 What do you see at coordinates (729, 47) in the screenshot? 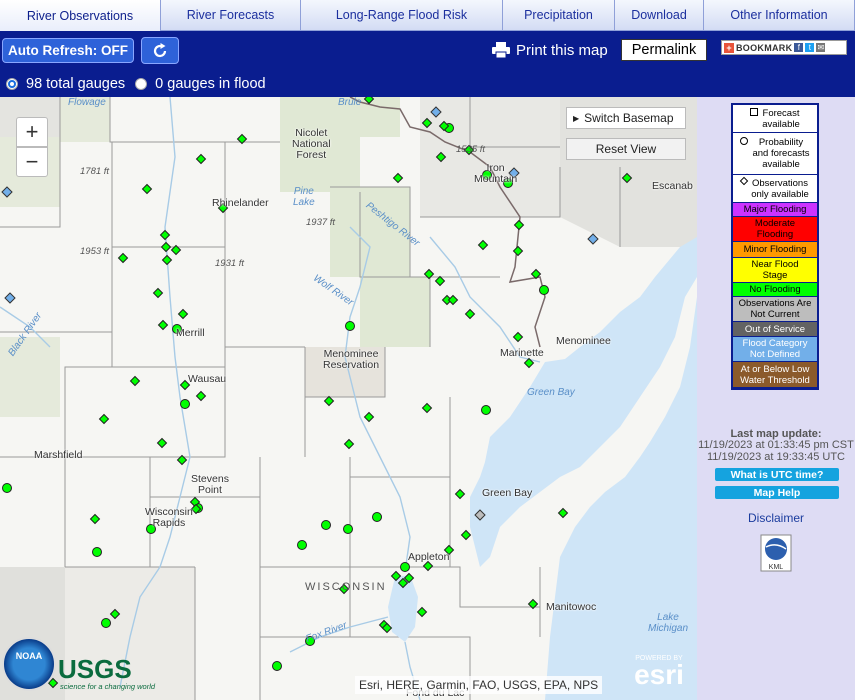
I see `bookmark-plus-icon: +` at bounding box center [729, 47].